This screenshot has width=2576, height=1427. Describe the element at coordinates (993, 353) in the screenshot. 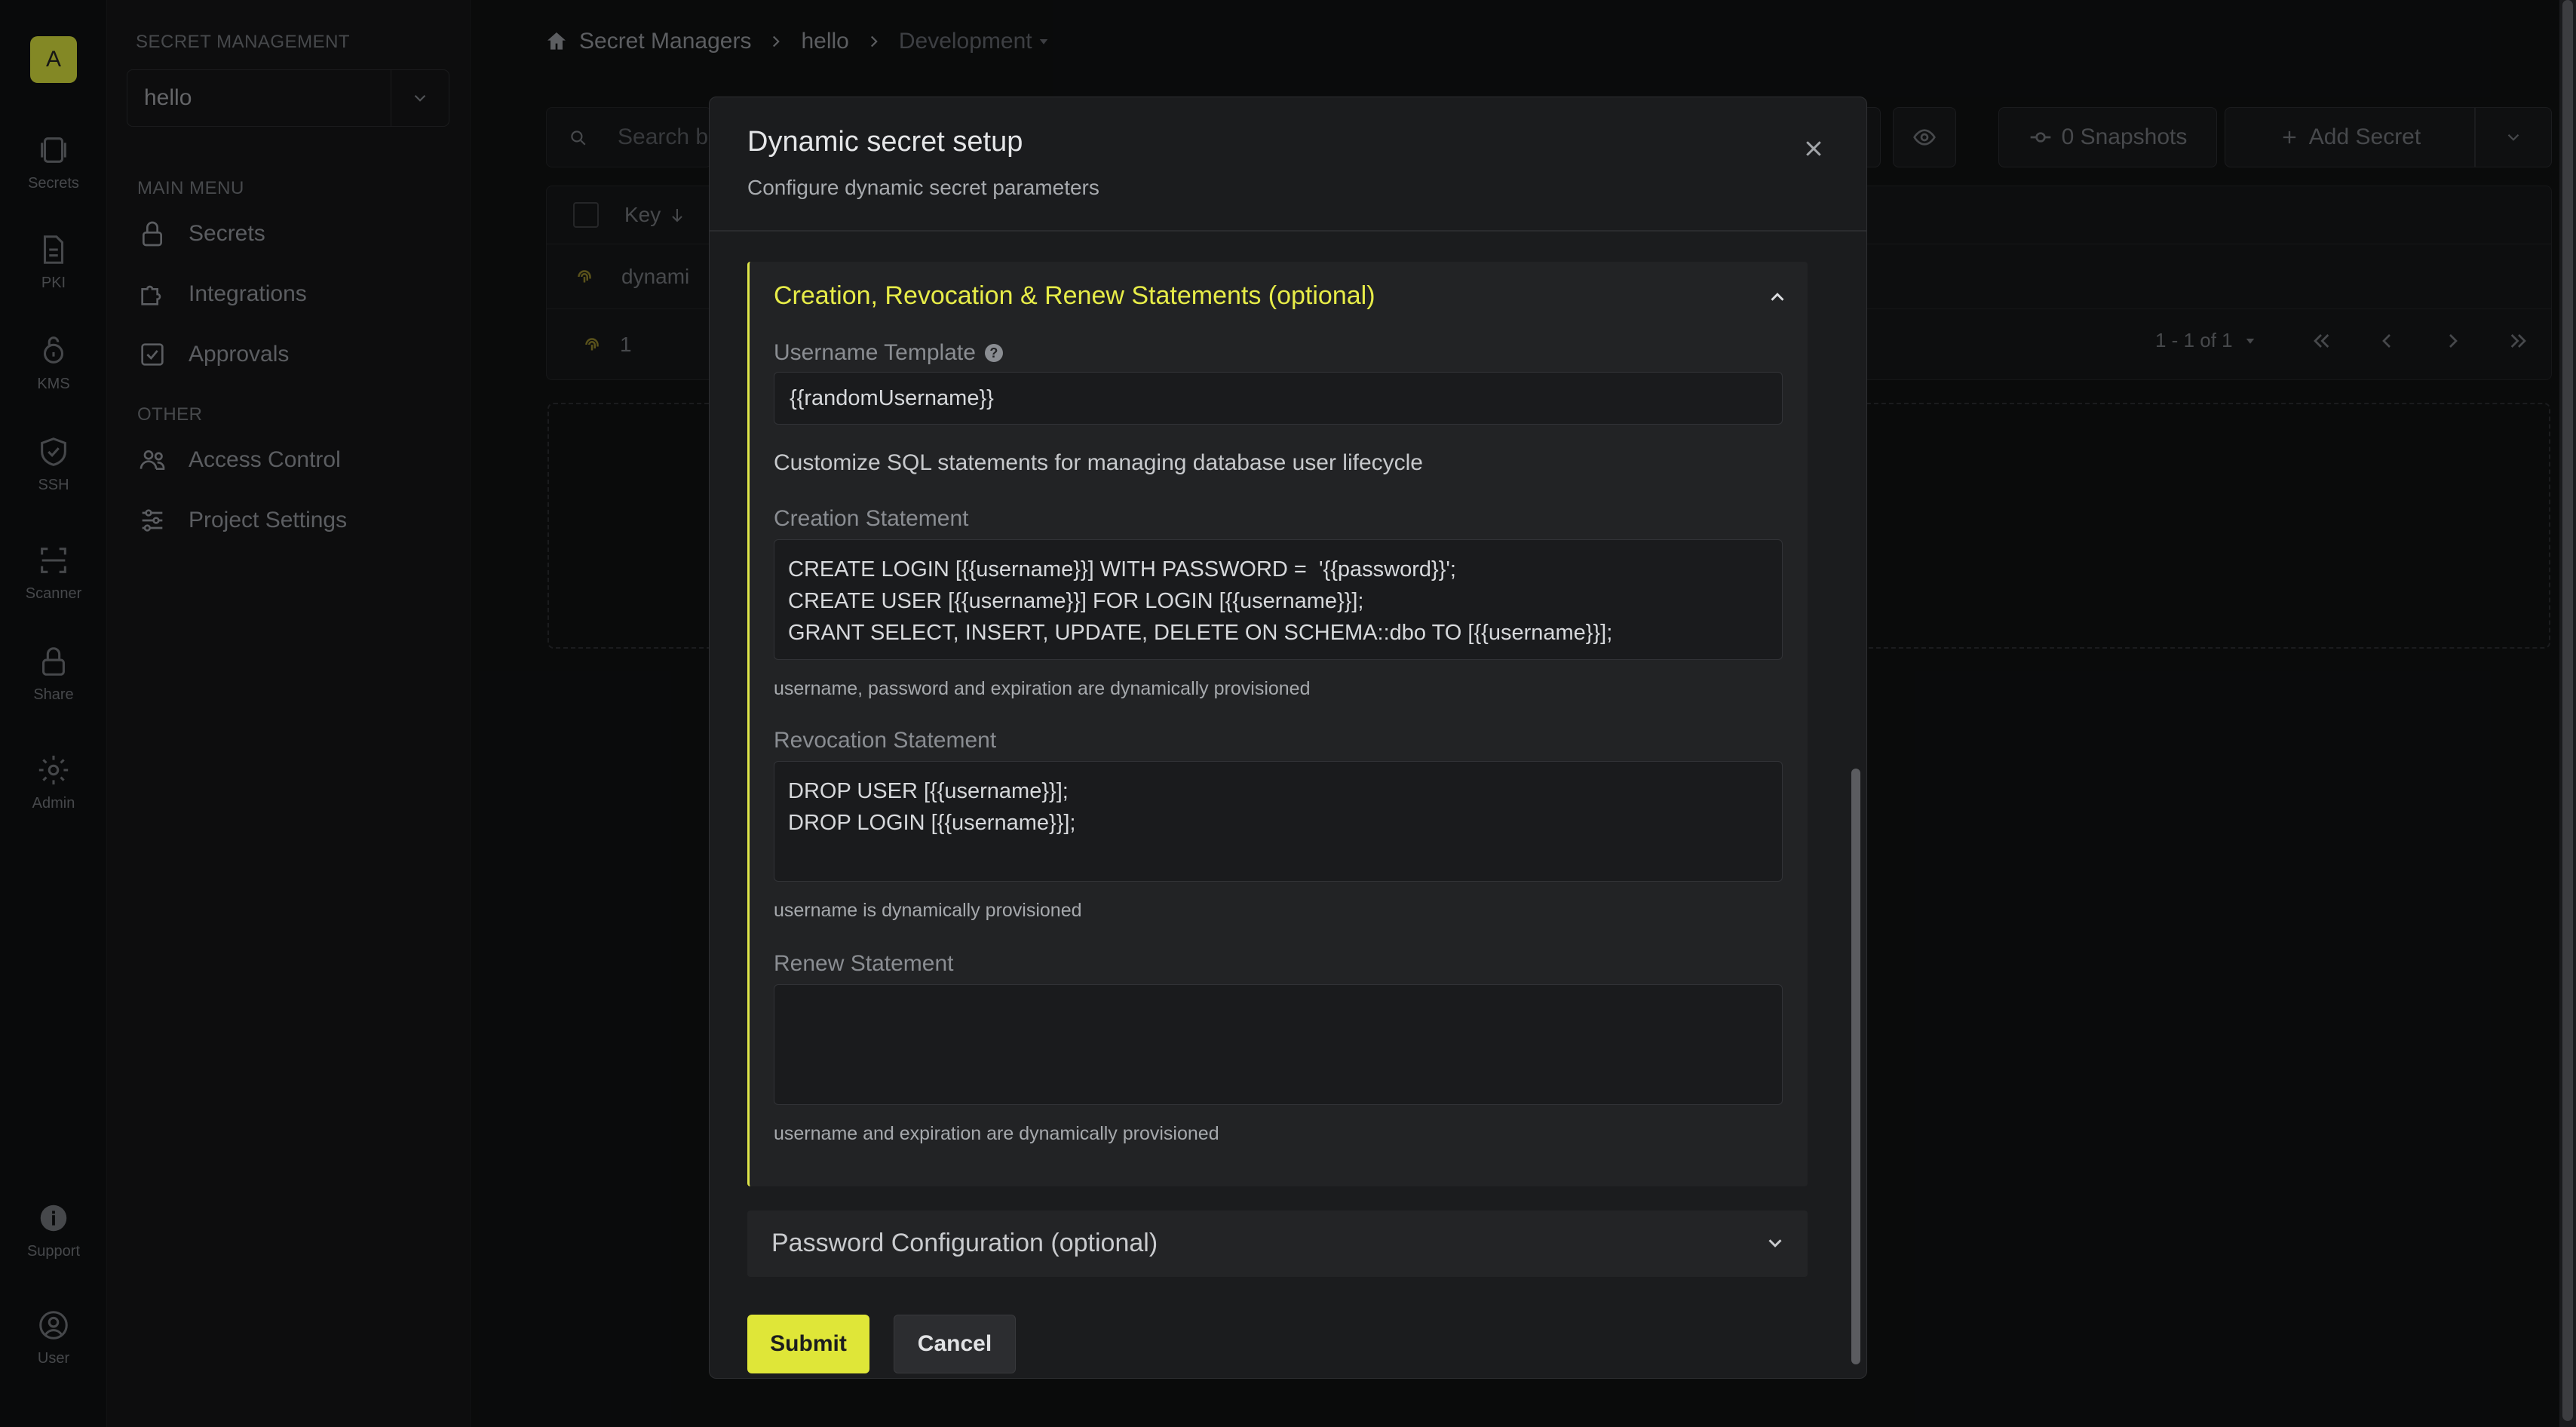

I see `help-icon: ?` at that location.